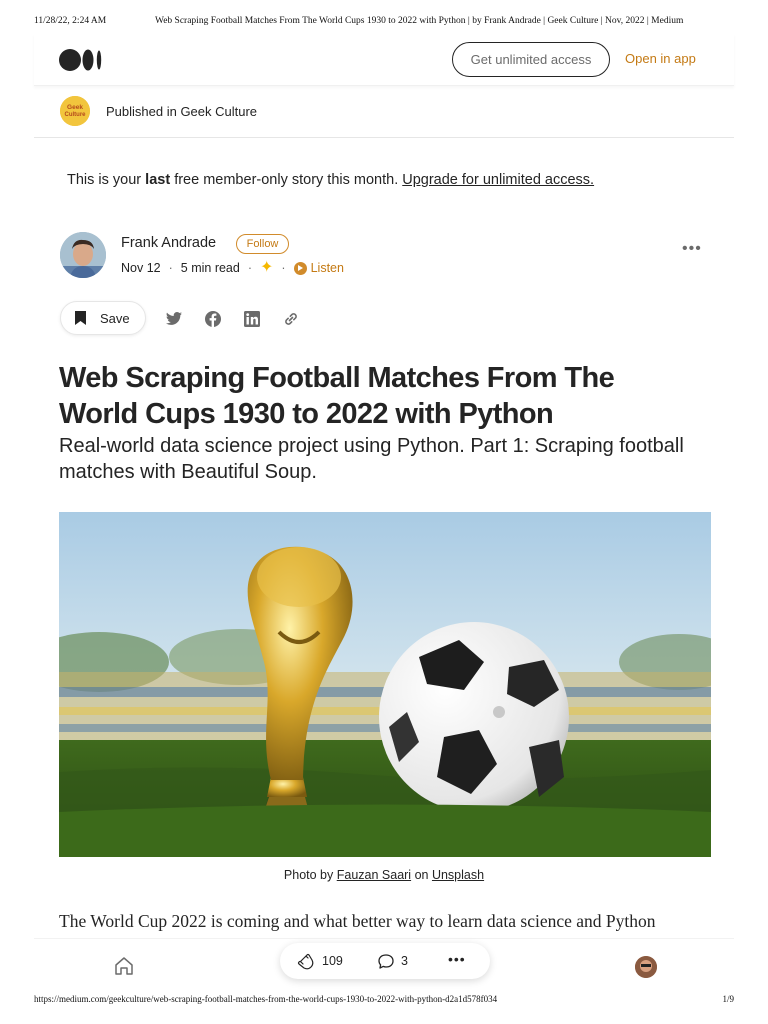  What do you see at coordinates (306, 961) in the screenshot?
I see `clap-icon` at bounding box center [306, 961].